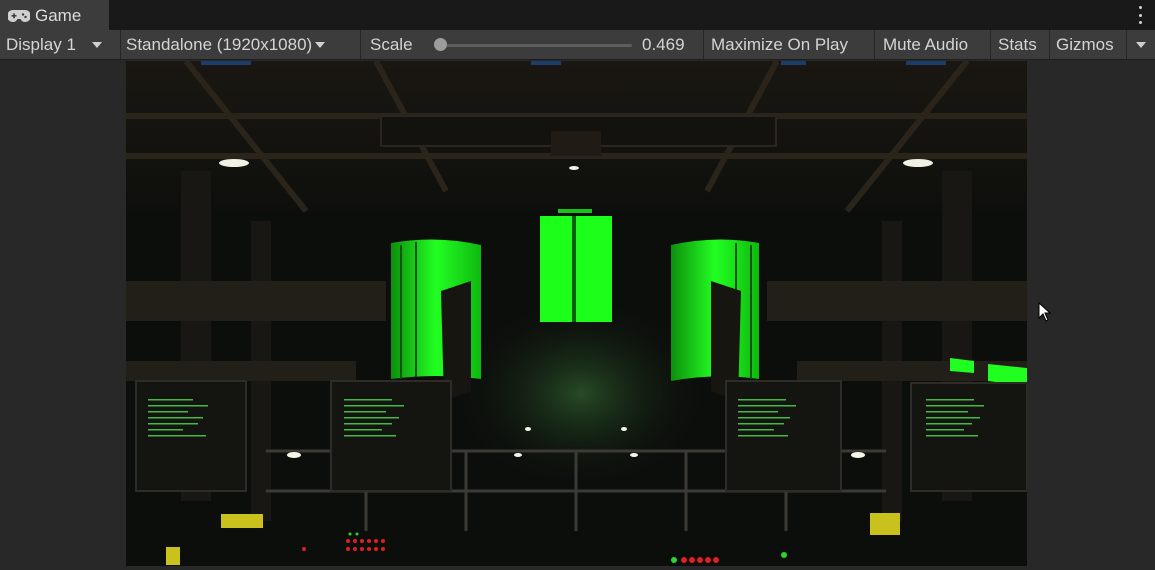 This screenshot has width=1155, height=570. What do you see at coordinates (1085, 44) in the screenshot?
I see `gizmos-label: Gizmos` at bounding box center [1085, 44].